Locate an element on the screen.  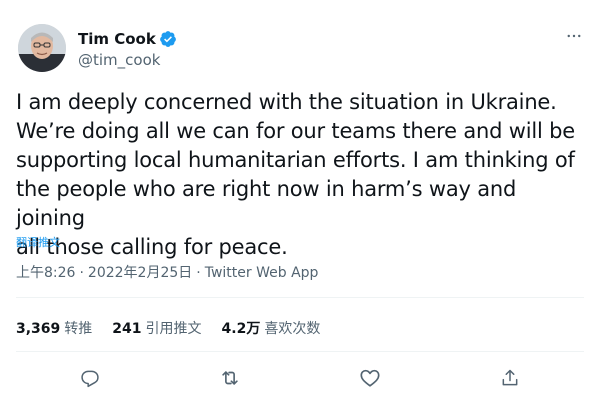
tweet-actions is located at coordinates (300, 380).